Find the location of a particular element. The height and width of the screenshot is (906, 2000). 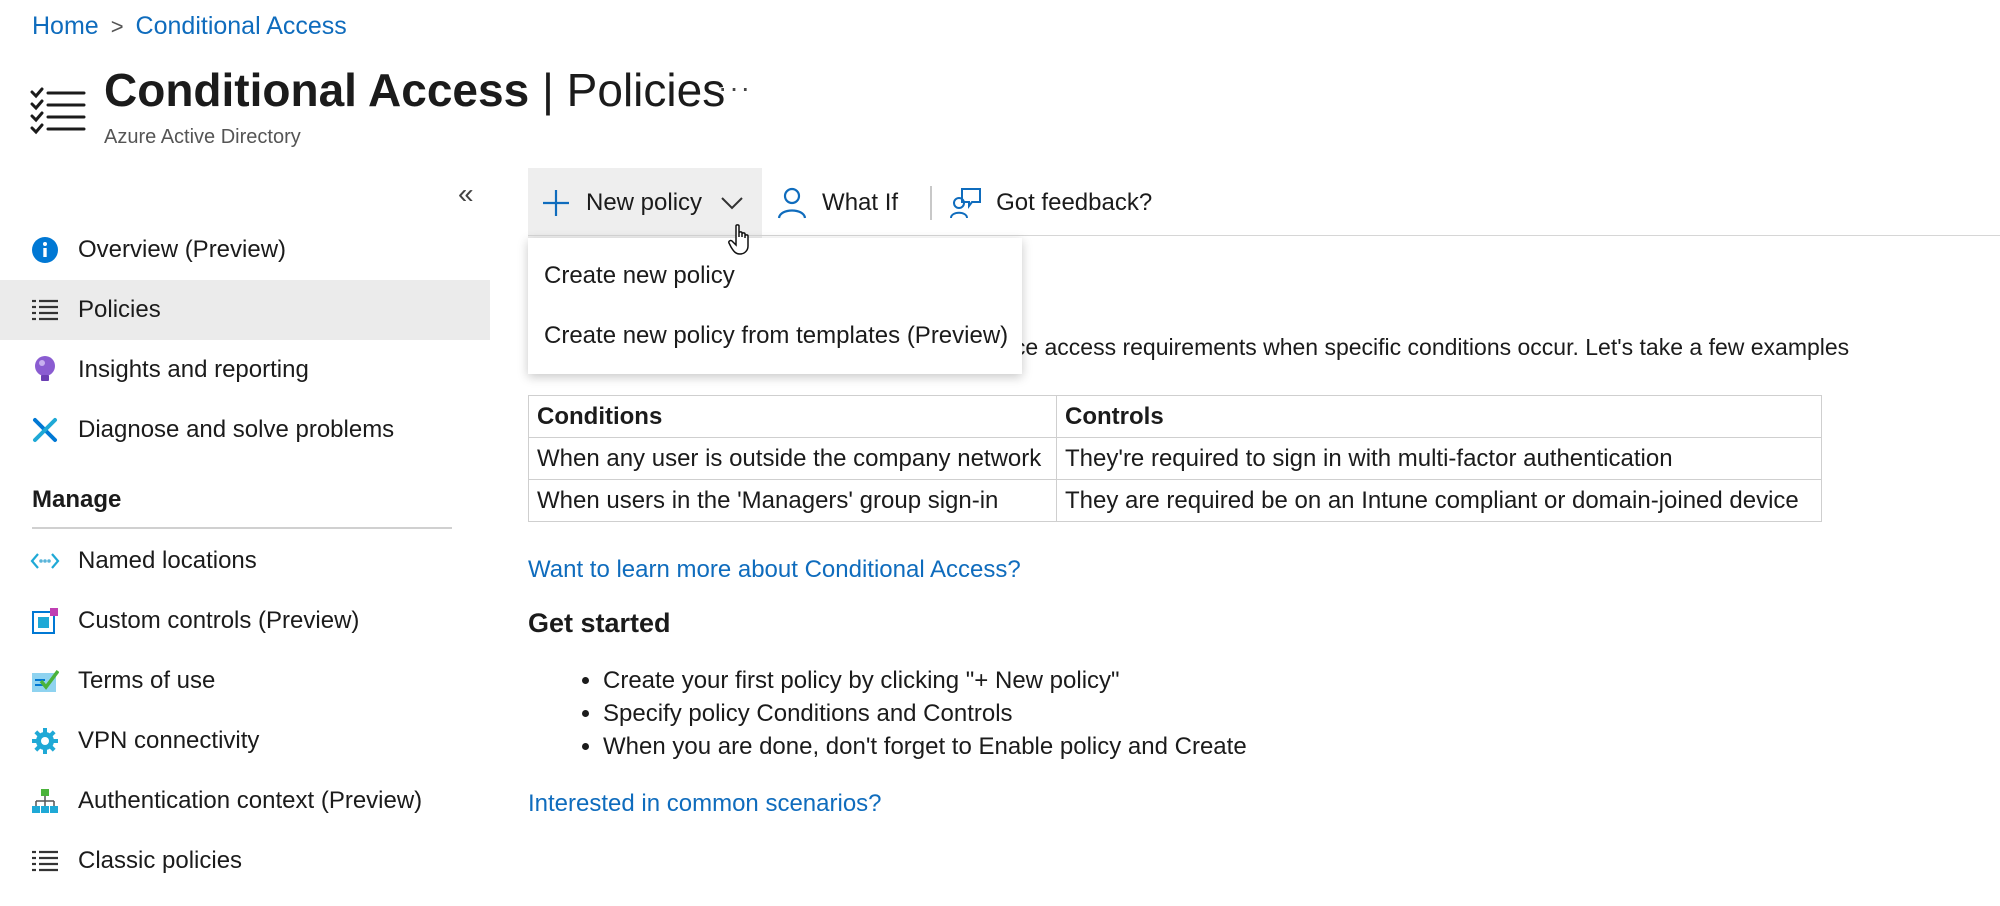

common-scenarios-link: Interested in common scenarios? is located at coordinates (705, 804).